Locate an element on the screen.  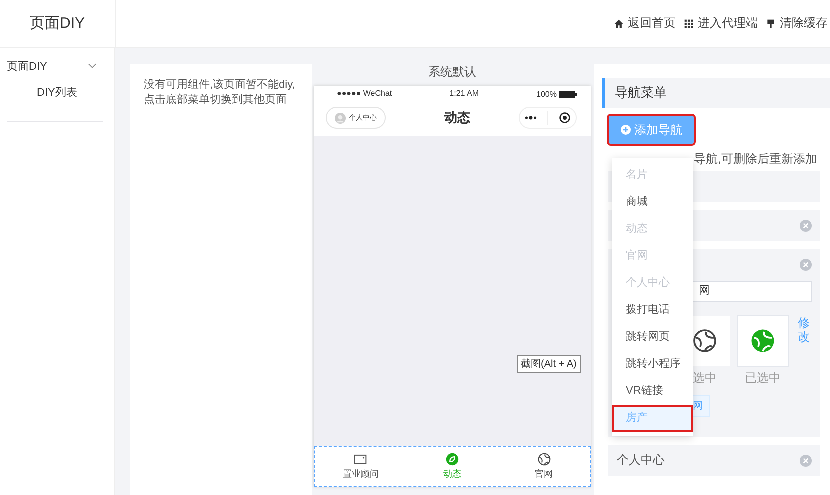
icon-tile is located at coordinates (763, 341).